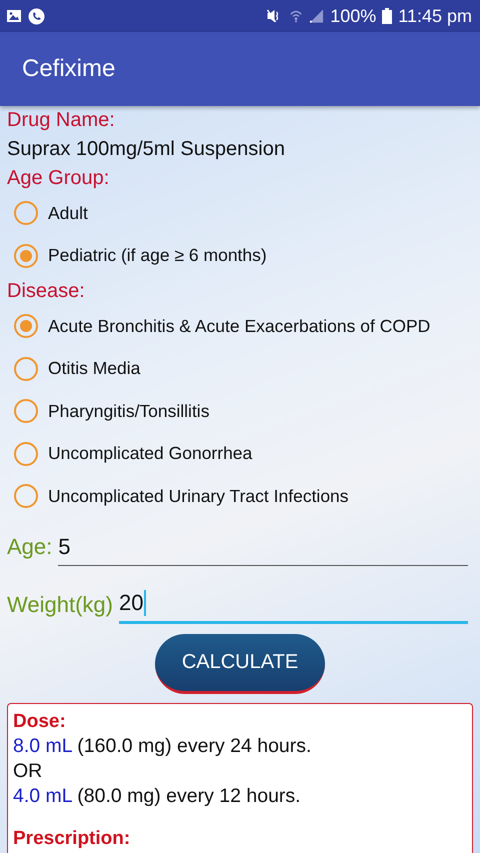 This screenshot has height=853, width=480. I want to click on field-label: Age:, so click(29, 547).